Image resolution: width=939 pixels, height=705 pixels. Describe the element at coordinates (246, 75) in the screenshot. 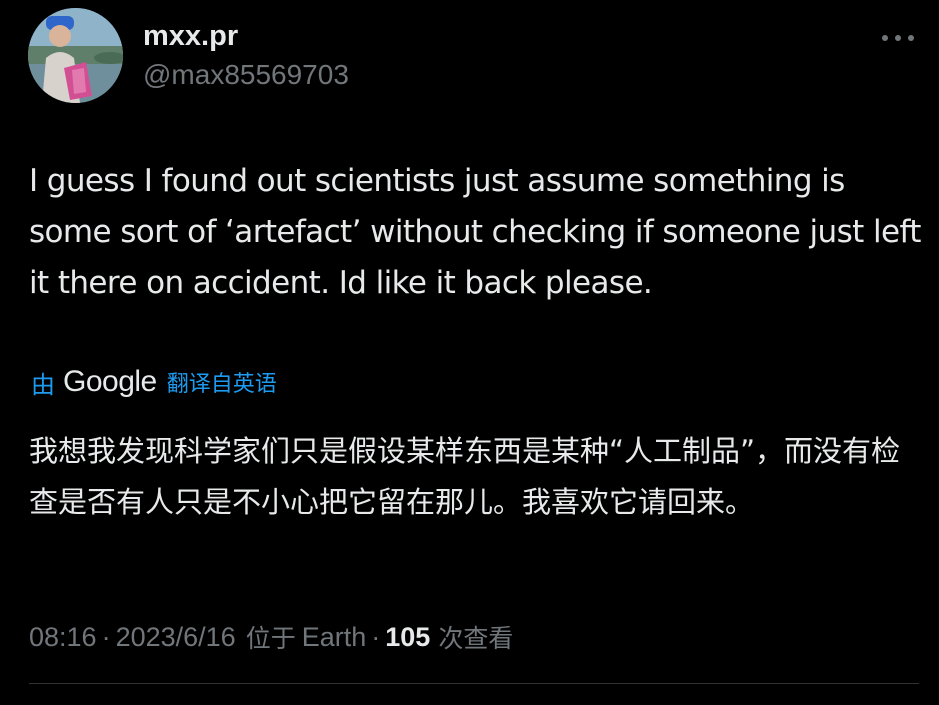

I see `user-handle: @max85569703` at that location.